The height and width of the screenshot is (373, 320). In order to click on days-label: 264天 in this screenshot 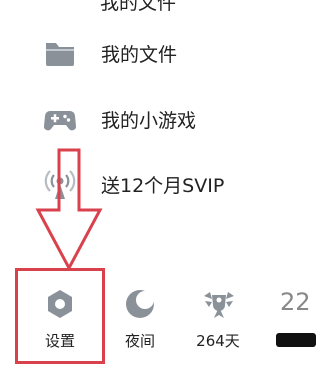, I will do `click(218, 341)`.